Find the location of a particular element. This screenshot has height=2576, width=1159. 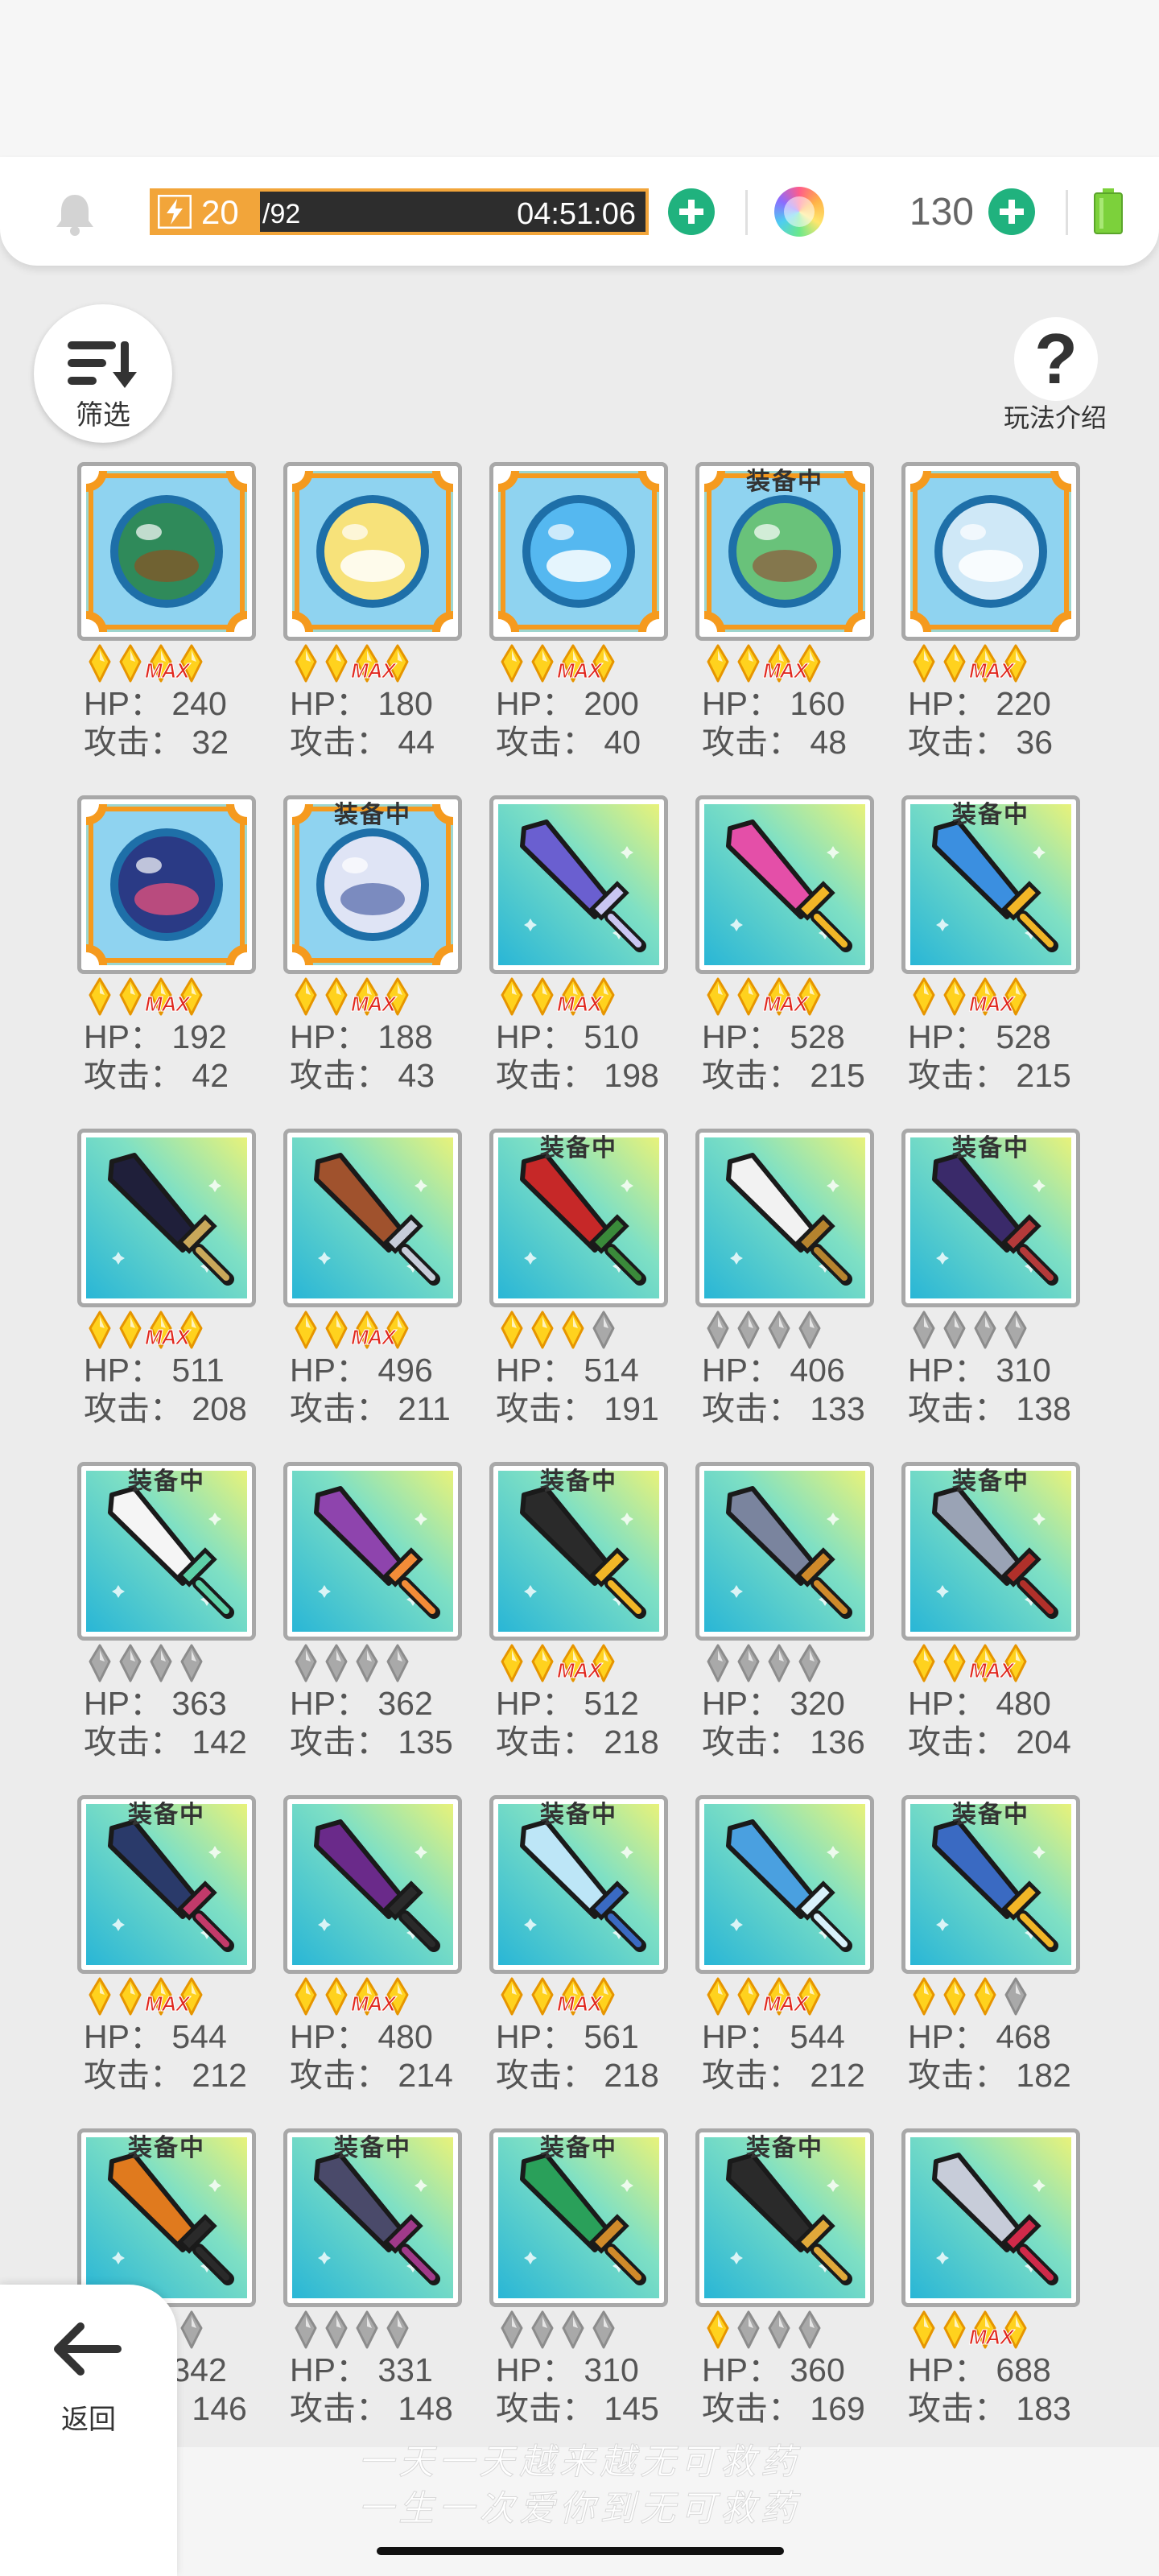

equipment-item: 装备中 HP： 310 攻击： 138 is located at coordinates (994, 1294).